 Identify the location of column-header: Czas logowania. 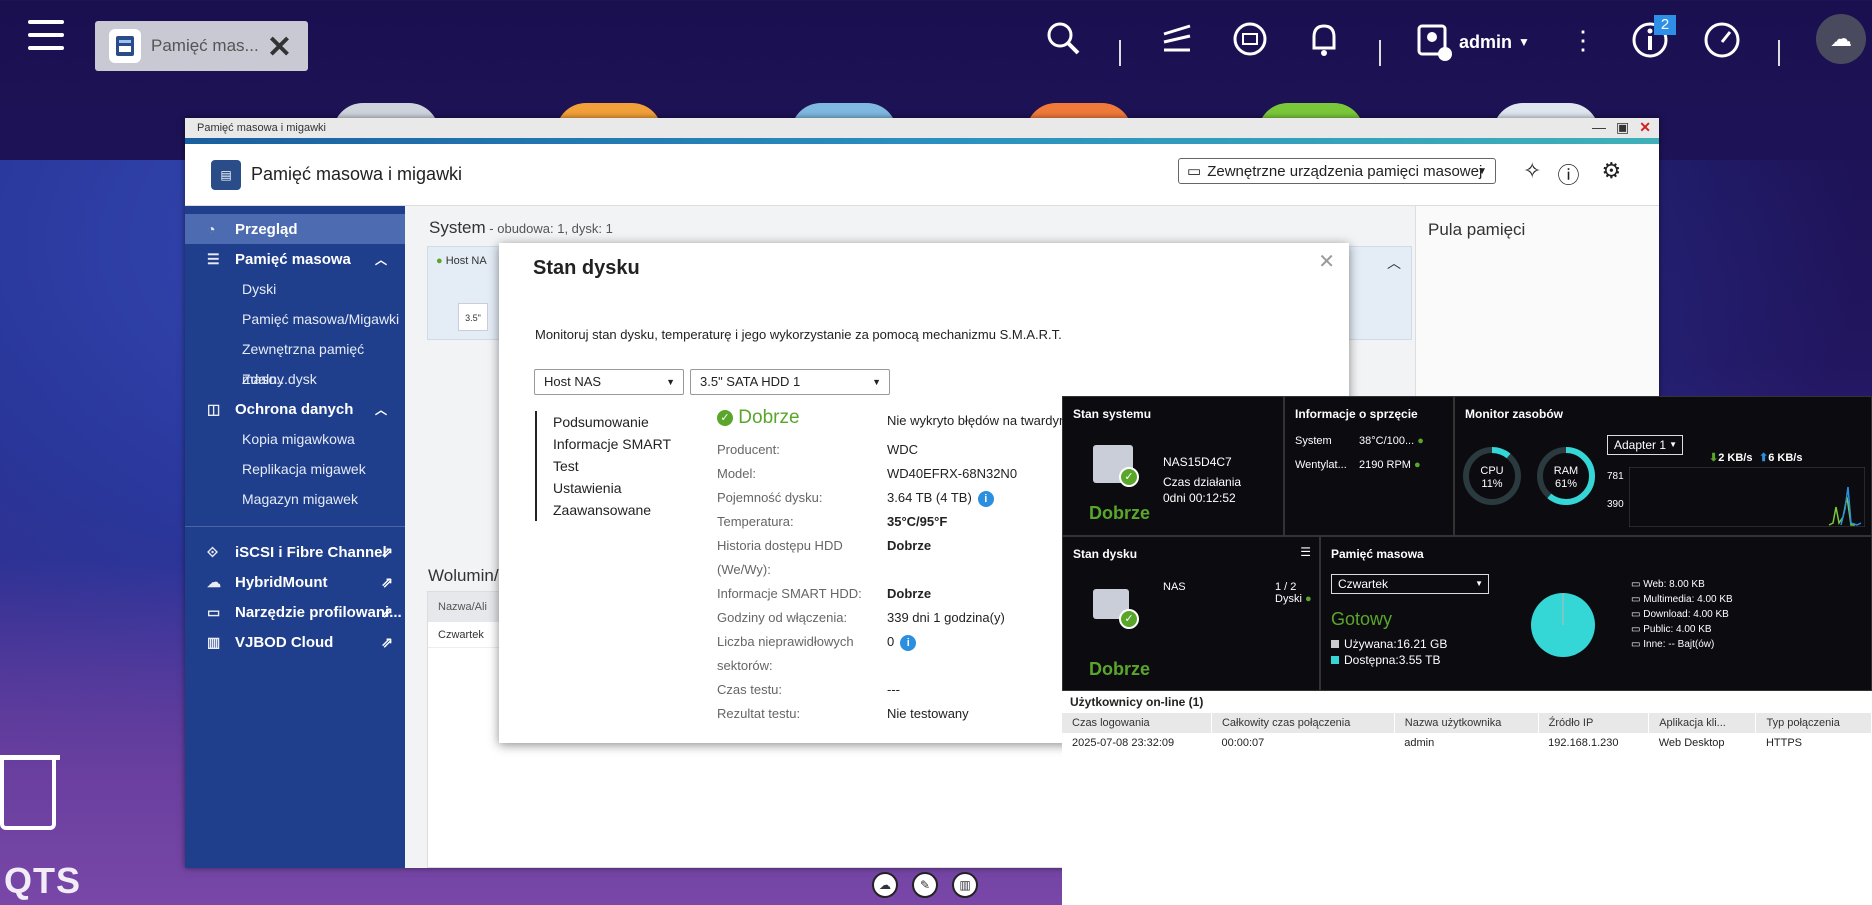
(1137, 723).